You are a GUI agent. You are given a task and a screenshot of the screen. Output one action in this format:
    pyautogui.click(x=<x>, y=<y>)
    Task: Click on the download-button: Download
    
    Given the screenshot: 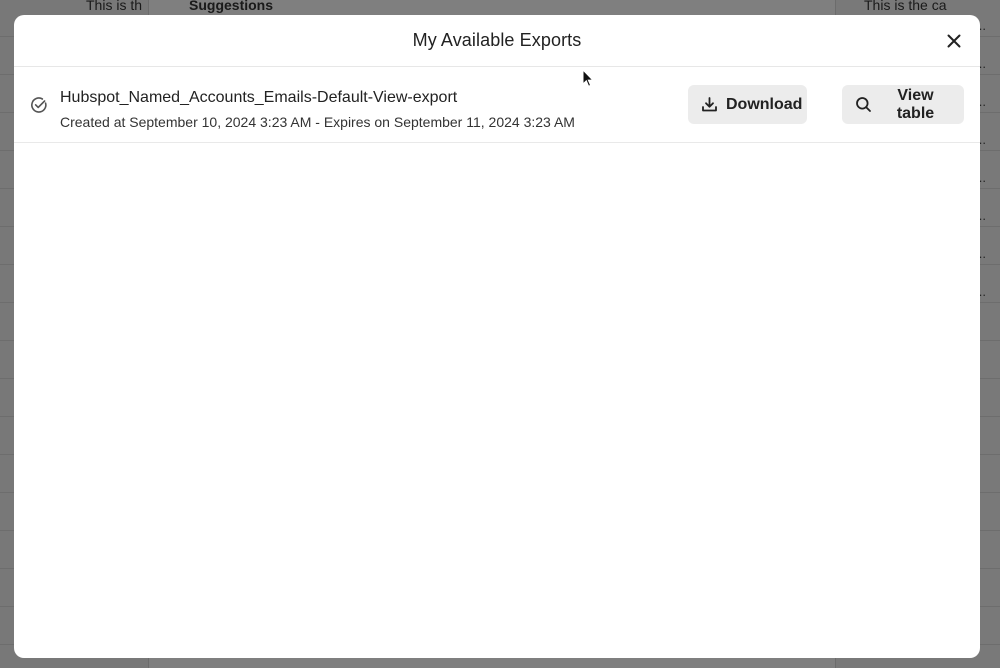 What is the action you would take?
    pyautogui.click(x=747, y=104)
    